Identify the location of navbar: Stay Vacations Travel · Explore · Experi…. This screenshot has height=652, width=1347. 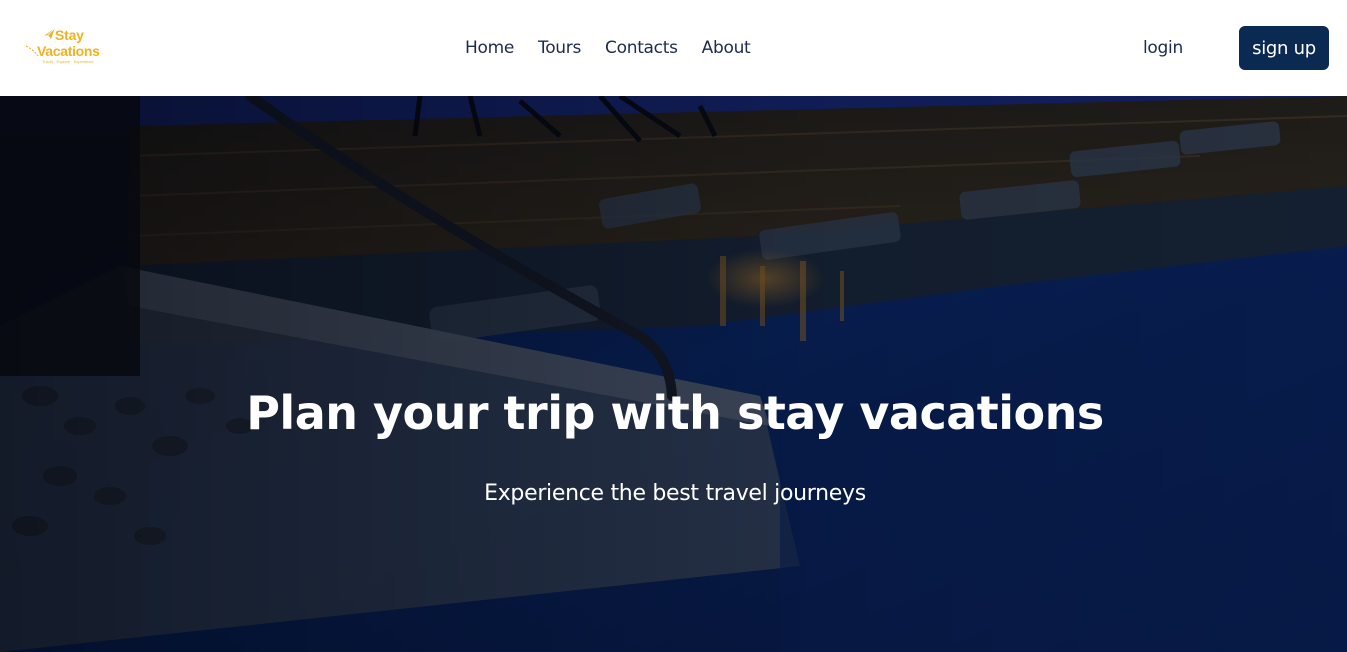
(673, 48).